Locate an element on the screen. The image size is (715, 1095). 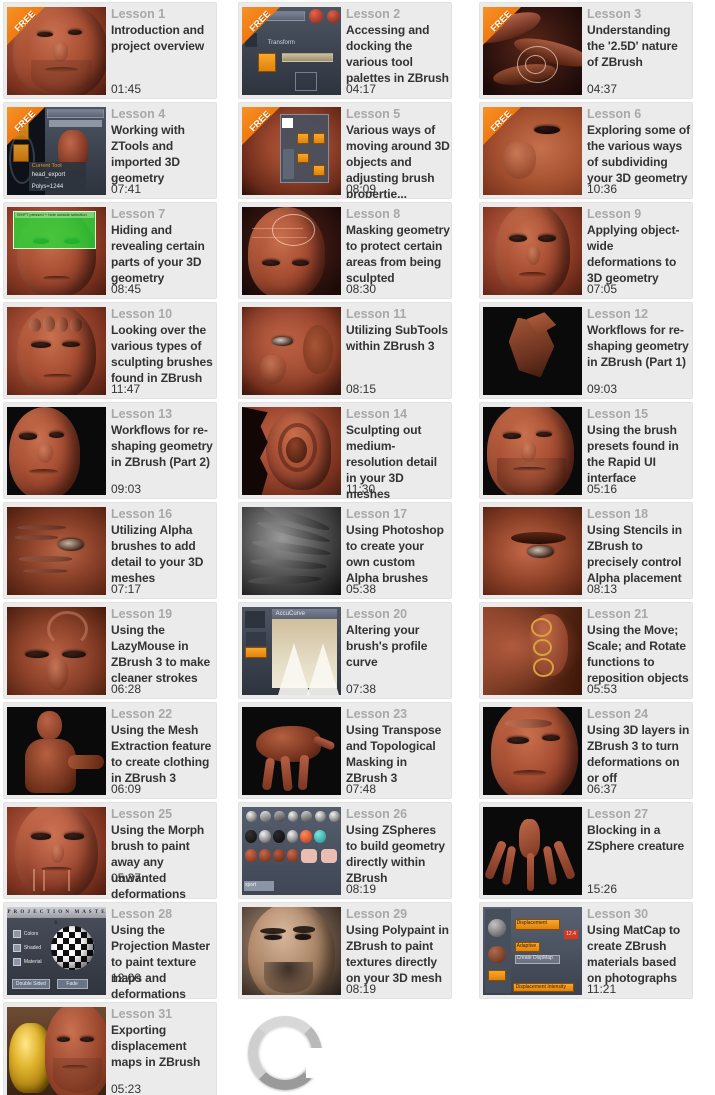
thumbnail-art is located at coordinates (56, 851).